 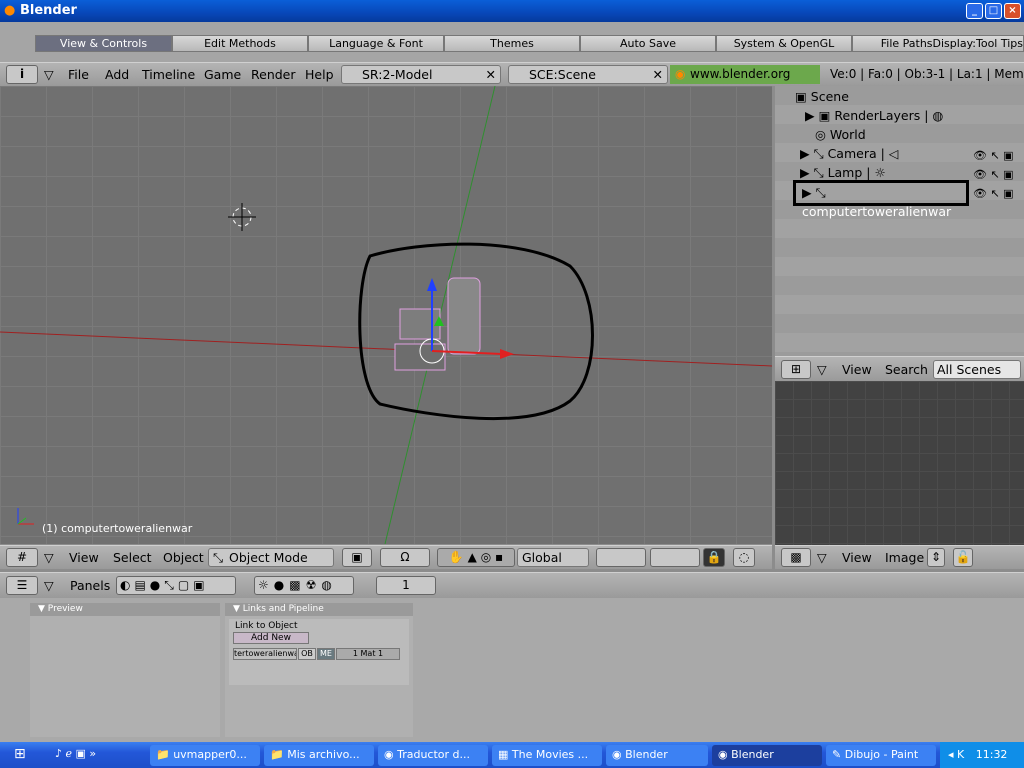 What do you see at coordinates (621, 557) in the screenshot?
I see `layers-buttons` at bounding box center [621, 557].